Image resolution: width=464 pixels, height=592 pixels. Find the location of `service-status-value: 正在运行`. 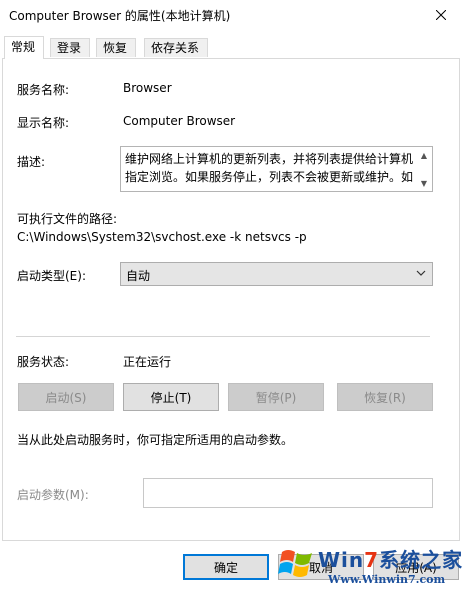

service-status-value: 正在运行 is located at coordinates (147, 362).